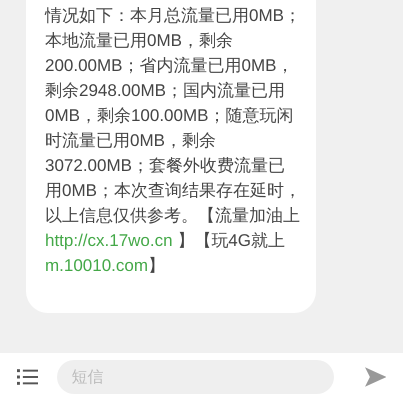 This screenshot has height=400, width=403. Describe the element at coordinates (27, 377) in the screenshot. I see `menu-icon` at that location.